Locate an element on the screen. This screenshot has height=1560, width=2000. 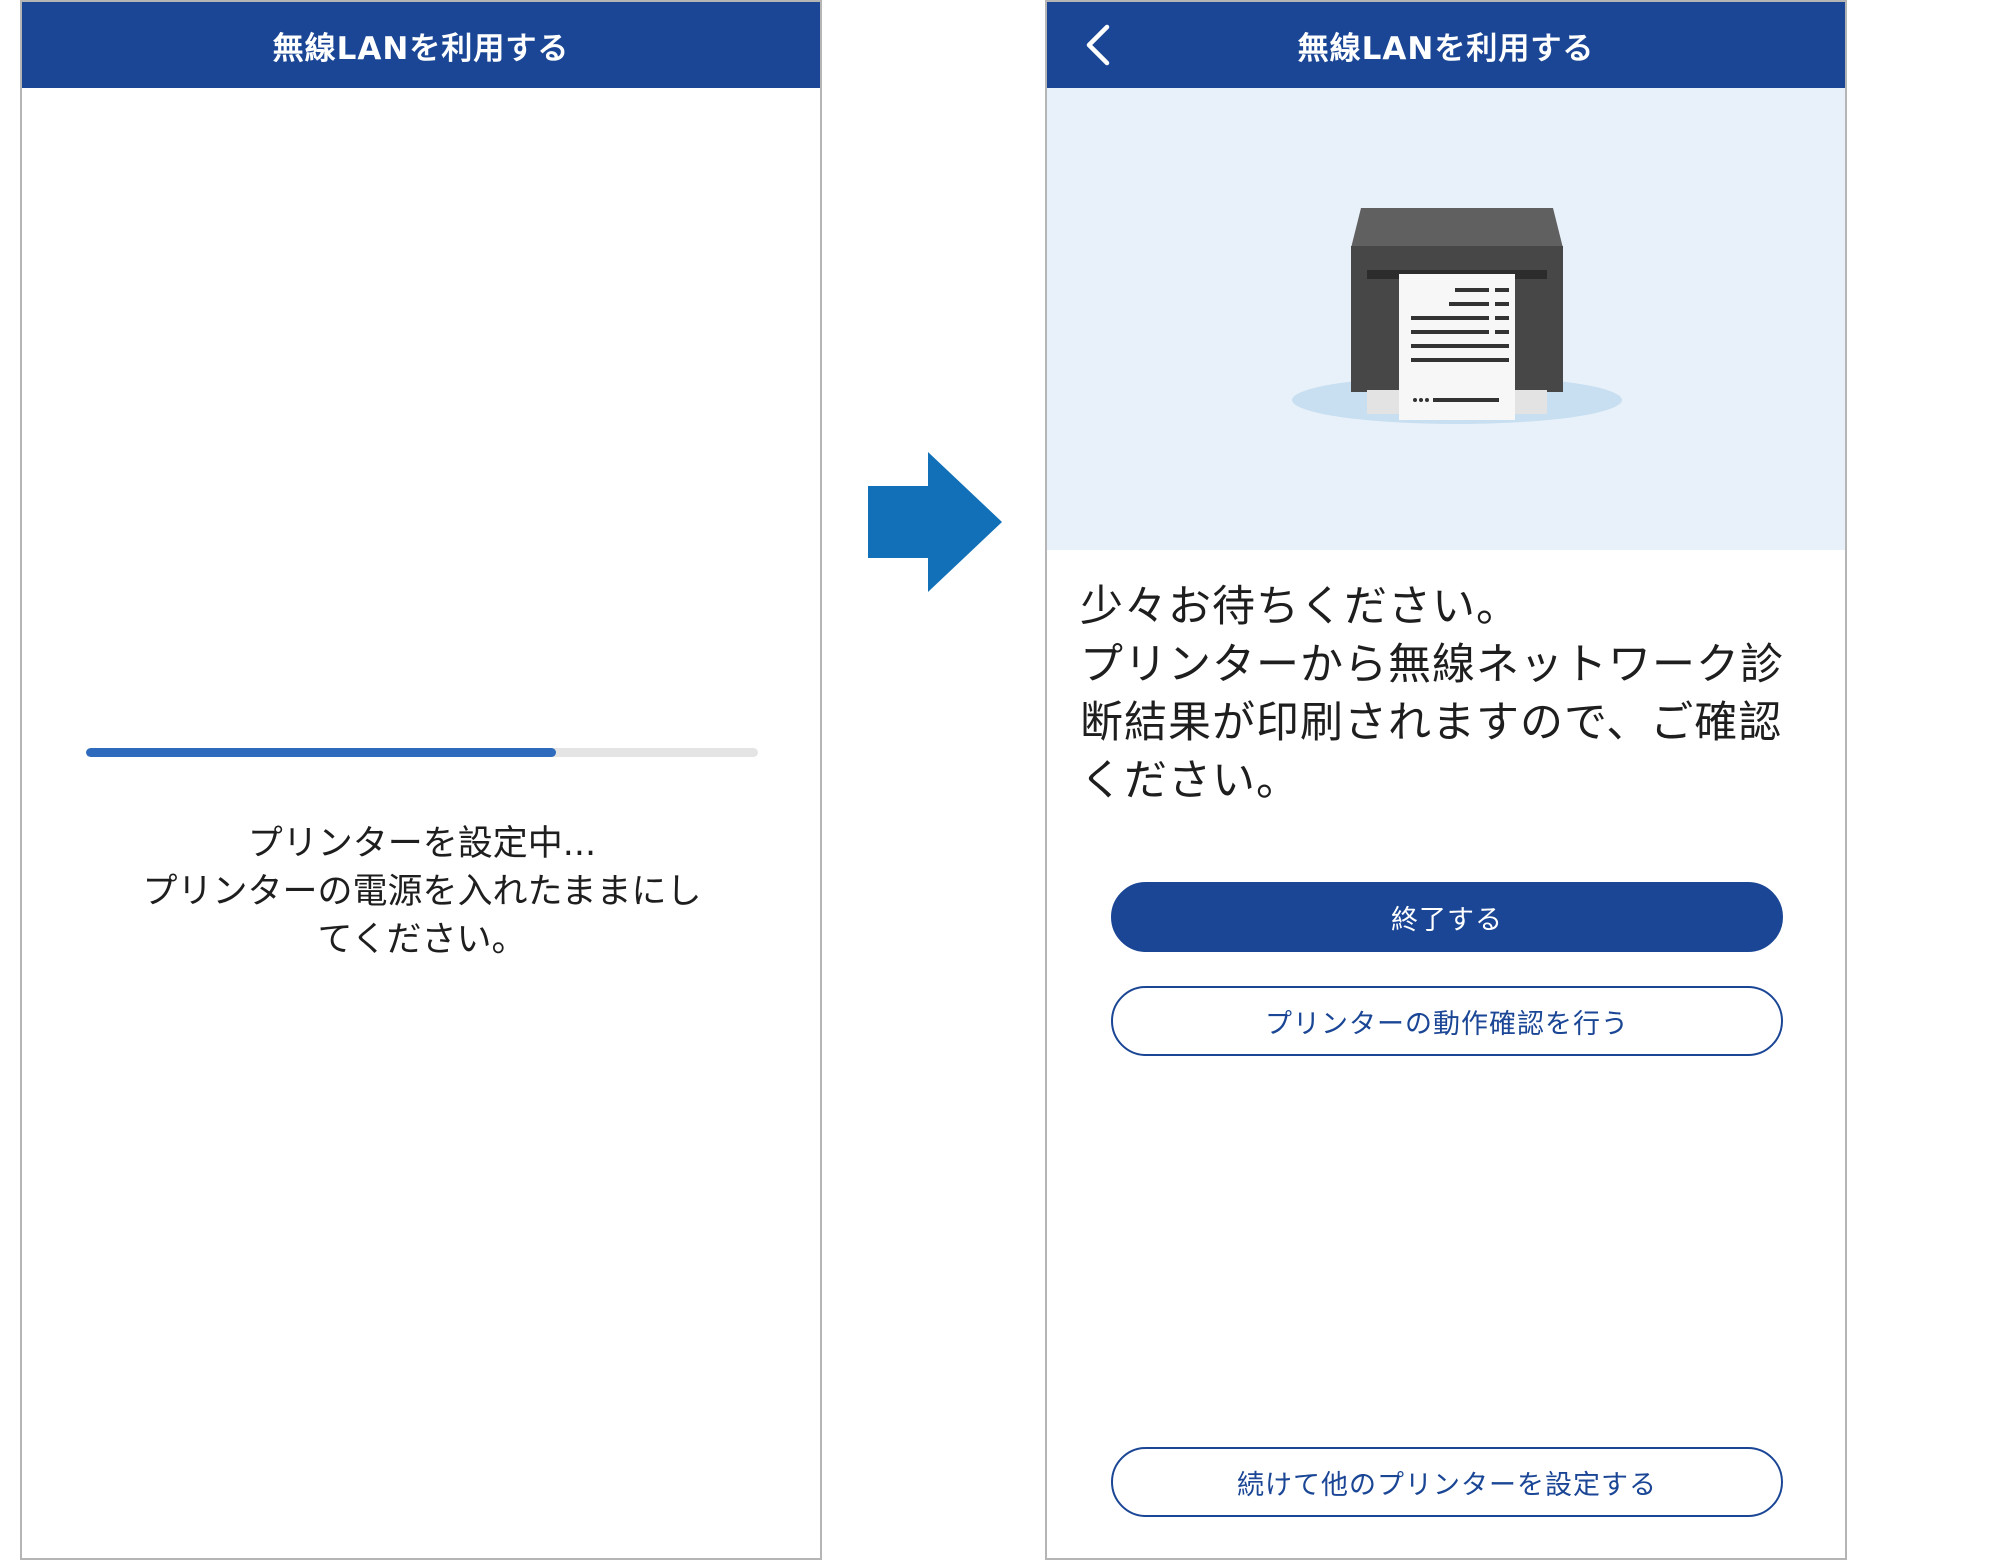
status-line: てください。 is located at coordinates (422, 940).